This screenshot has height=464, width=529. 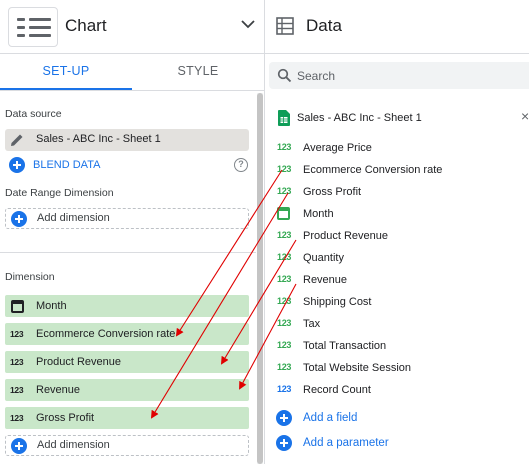 What do you see at coordinates (397, 192) in the screenshot?
I see `field-item-gross-profit: 123 Gross Profit` at bounding box center [397, 192].